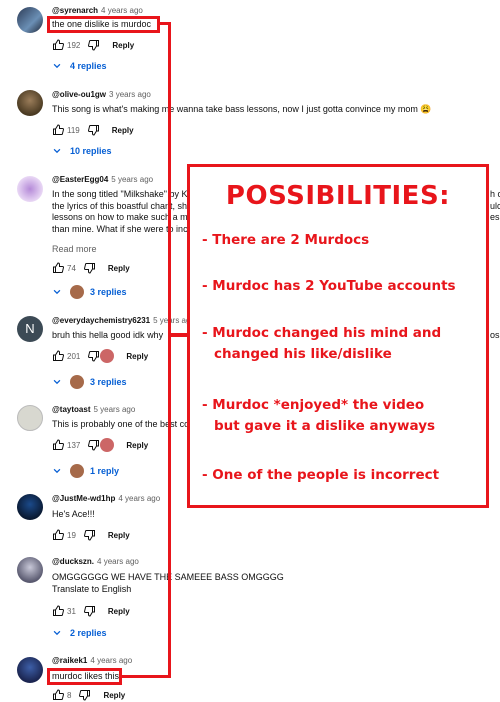  I want to click on comment-author: @raikek1, so click(69, 660).